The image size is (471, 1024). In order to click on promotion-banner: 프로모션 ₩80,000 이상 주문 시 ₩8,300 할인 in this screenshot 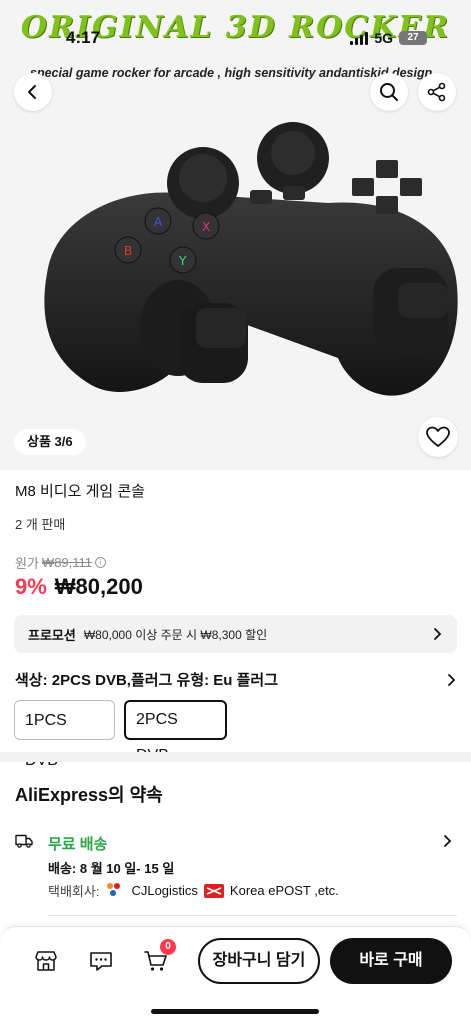, I will do `click(235, 634)`.